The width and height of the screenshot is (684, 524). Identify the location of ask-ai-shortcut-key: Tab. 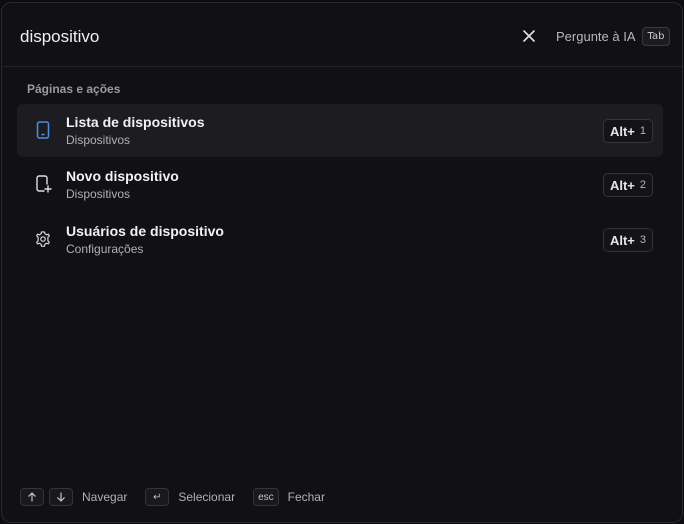
(656, 36).